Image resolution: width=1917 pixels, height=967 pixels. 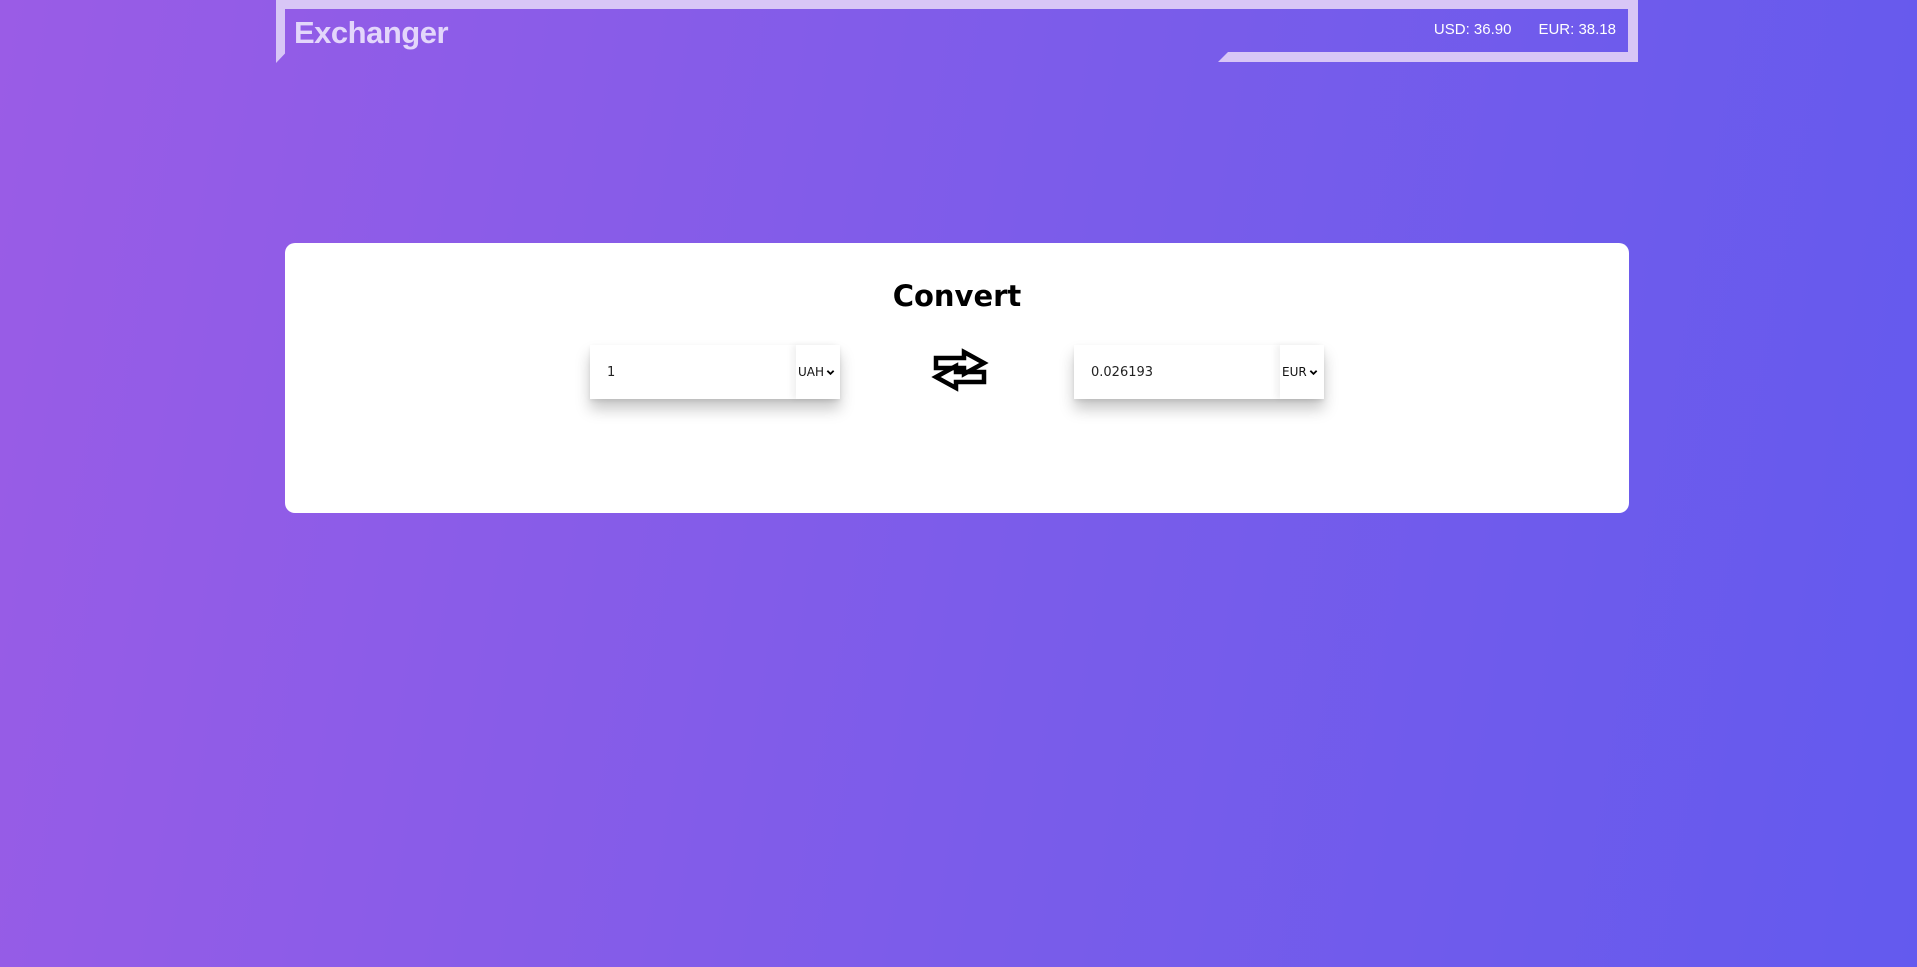 What do you see at coordinates (1472, 29) in the screenshot?
I see `usd-rate: USD: 36.90` at bounding box center [1472, 29].